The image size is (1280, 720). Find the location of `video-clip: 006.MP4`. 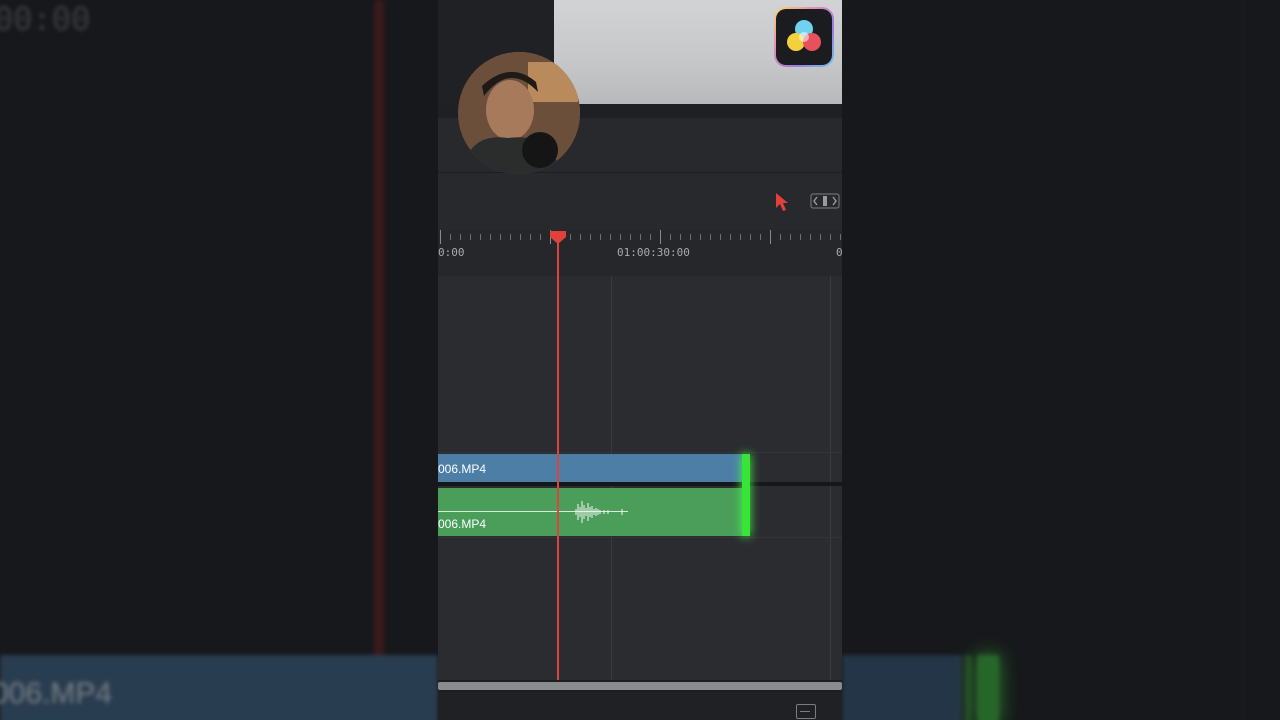

video-clip: 006.MP4 is located at coordinates (591, 468).